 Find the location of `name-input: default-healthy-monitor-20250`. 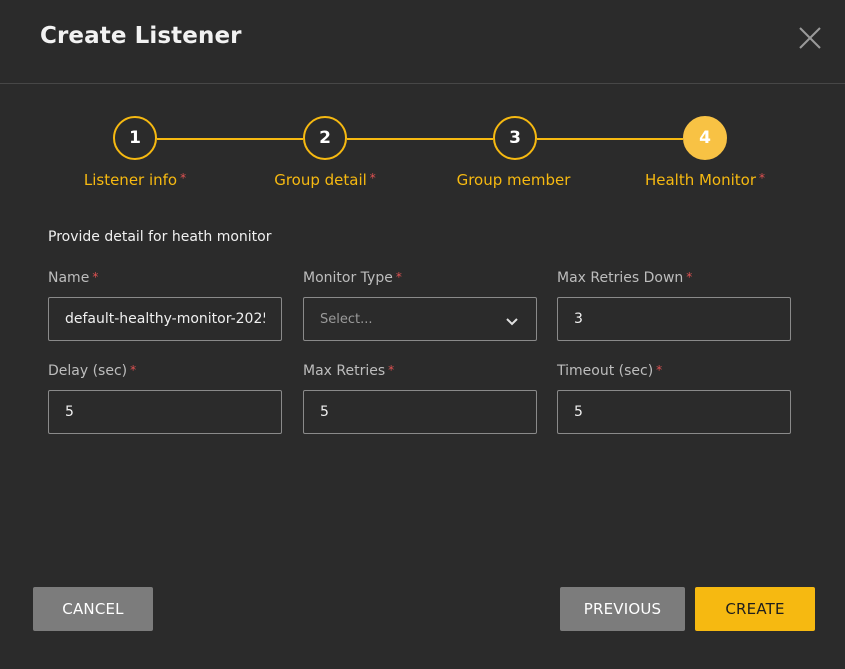

name-input: default-healthy-monitor-20250 is located at coordinates (165, 319).